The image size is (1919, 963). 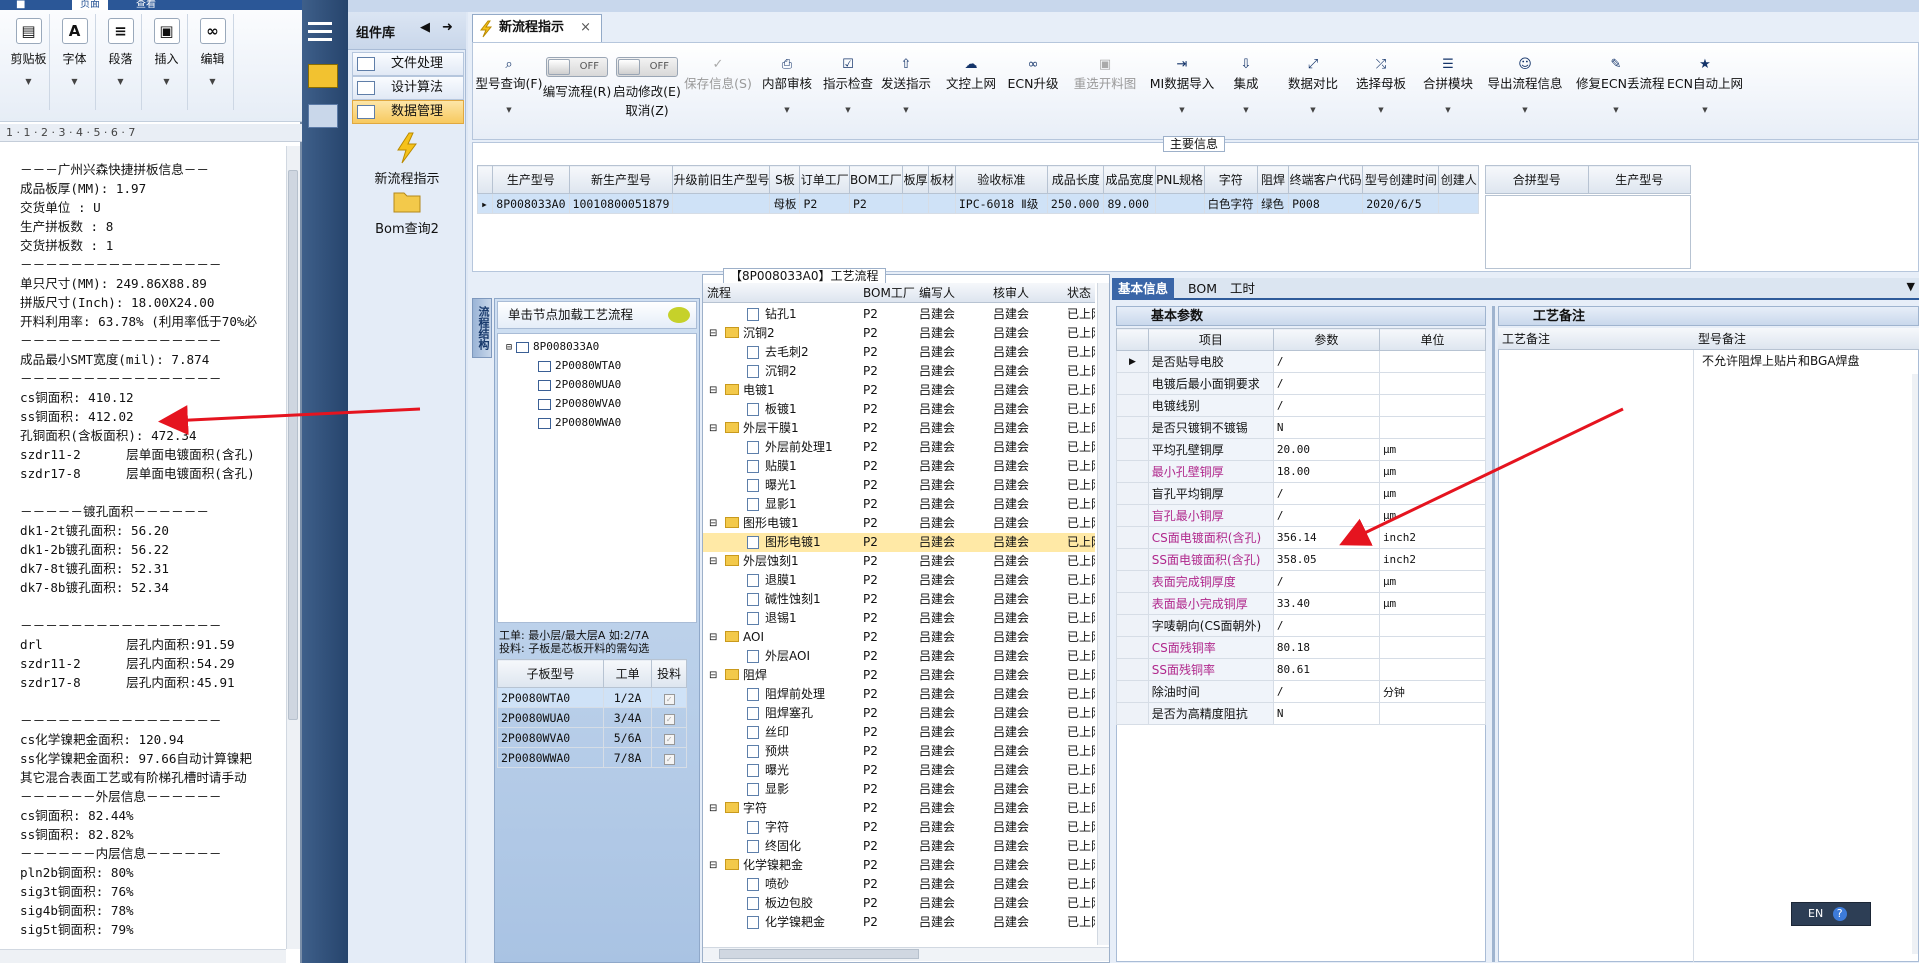 What do you see at coordinates (531, 203) in the screenshot?
I see `table-cell: 8P008033A0` at bounding box center [531, 203].